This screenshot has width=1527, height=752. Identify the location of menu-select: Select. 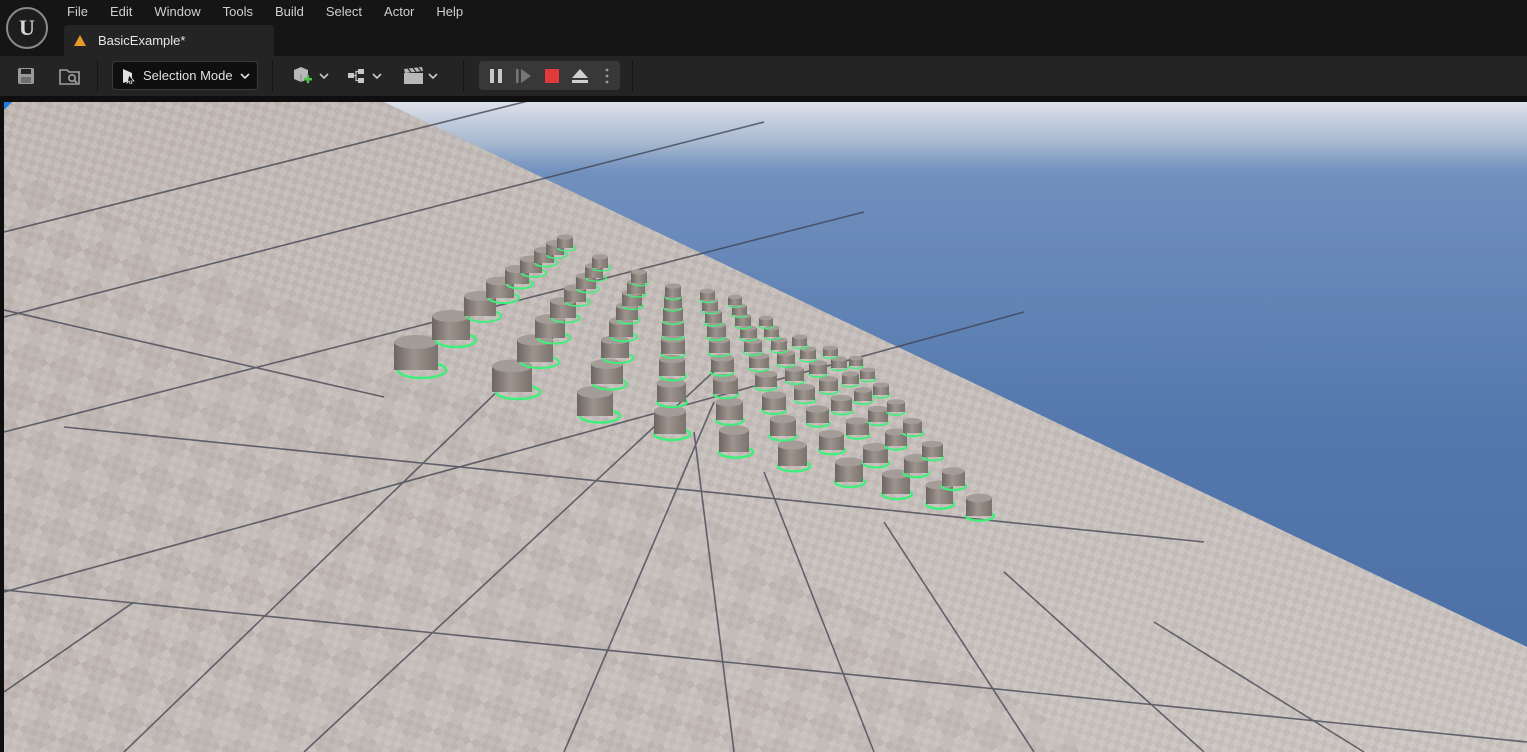
(344, 12).